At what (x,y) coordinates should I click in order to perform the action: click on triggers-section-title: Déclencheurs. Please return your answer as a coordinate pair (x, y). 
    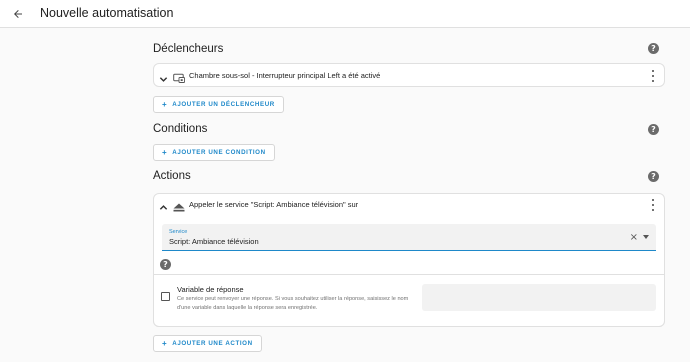
    Looking at the image, I should click on (188, 49).